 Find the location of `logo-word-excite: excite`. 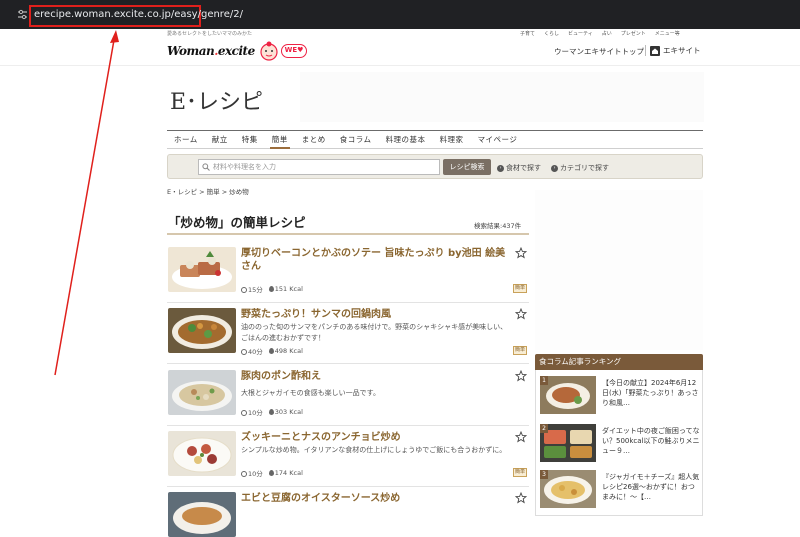

logo-word-excite: excite is located at coordinates (236, 51).